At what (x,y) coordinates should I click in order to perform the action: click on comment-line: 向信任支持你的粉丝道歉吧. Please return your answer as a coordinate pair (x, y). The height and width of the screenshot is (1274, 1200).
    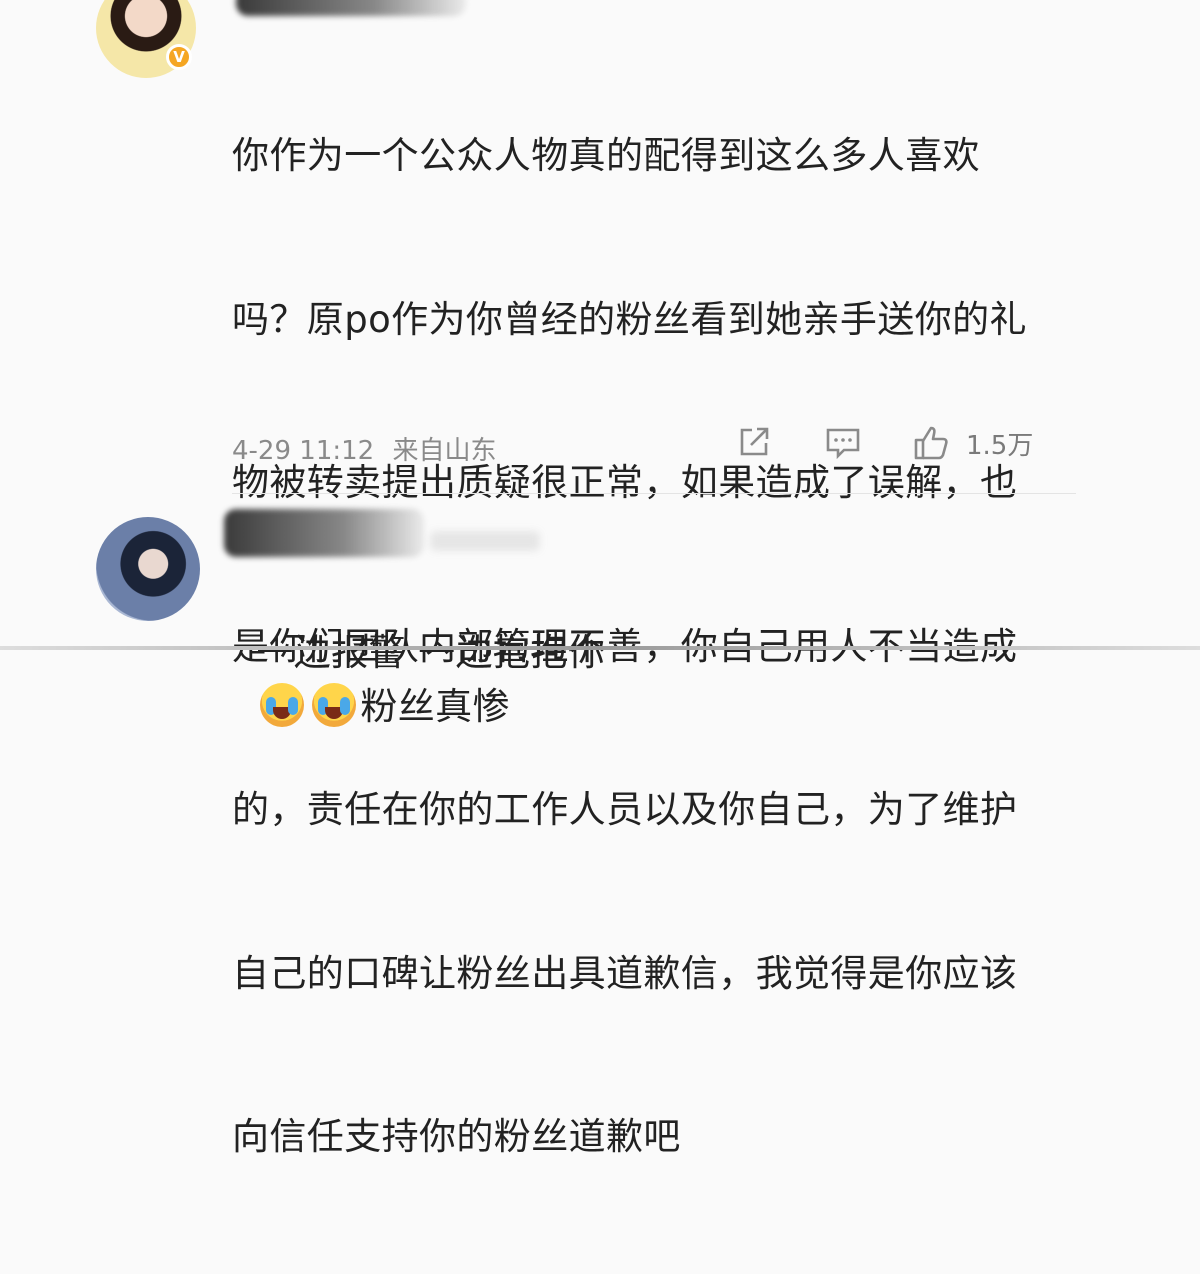
    Looking at the image, I should click on (456, 1136).